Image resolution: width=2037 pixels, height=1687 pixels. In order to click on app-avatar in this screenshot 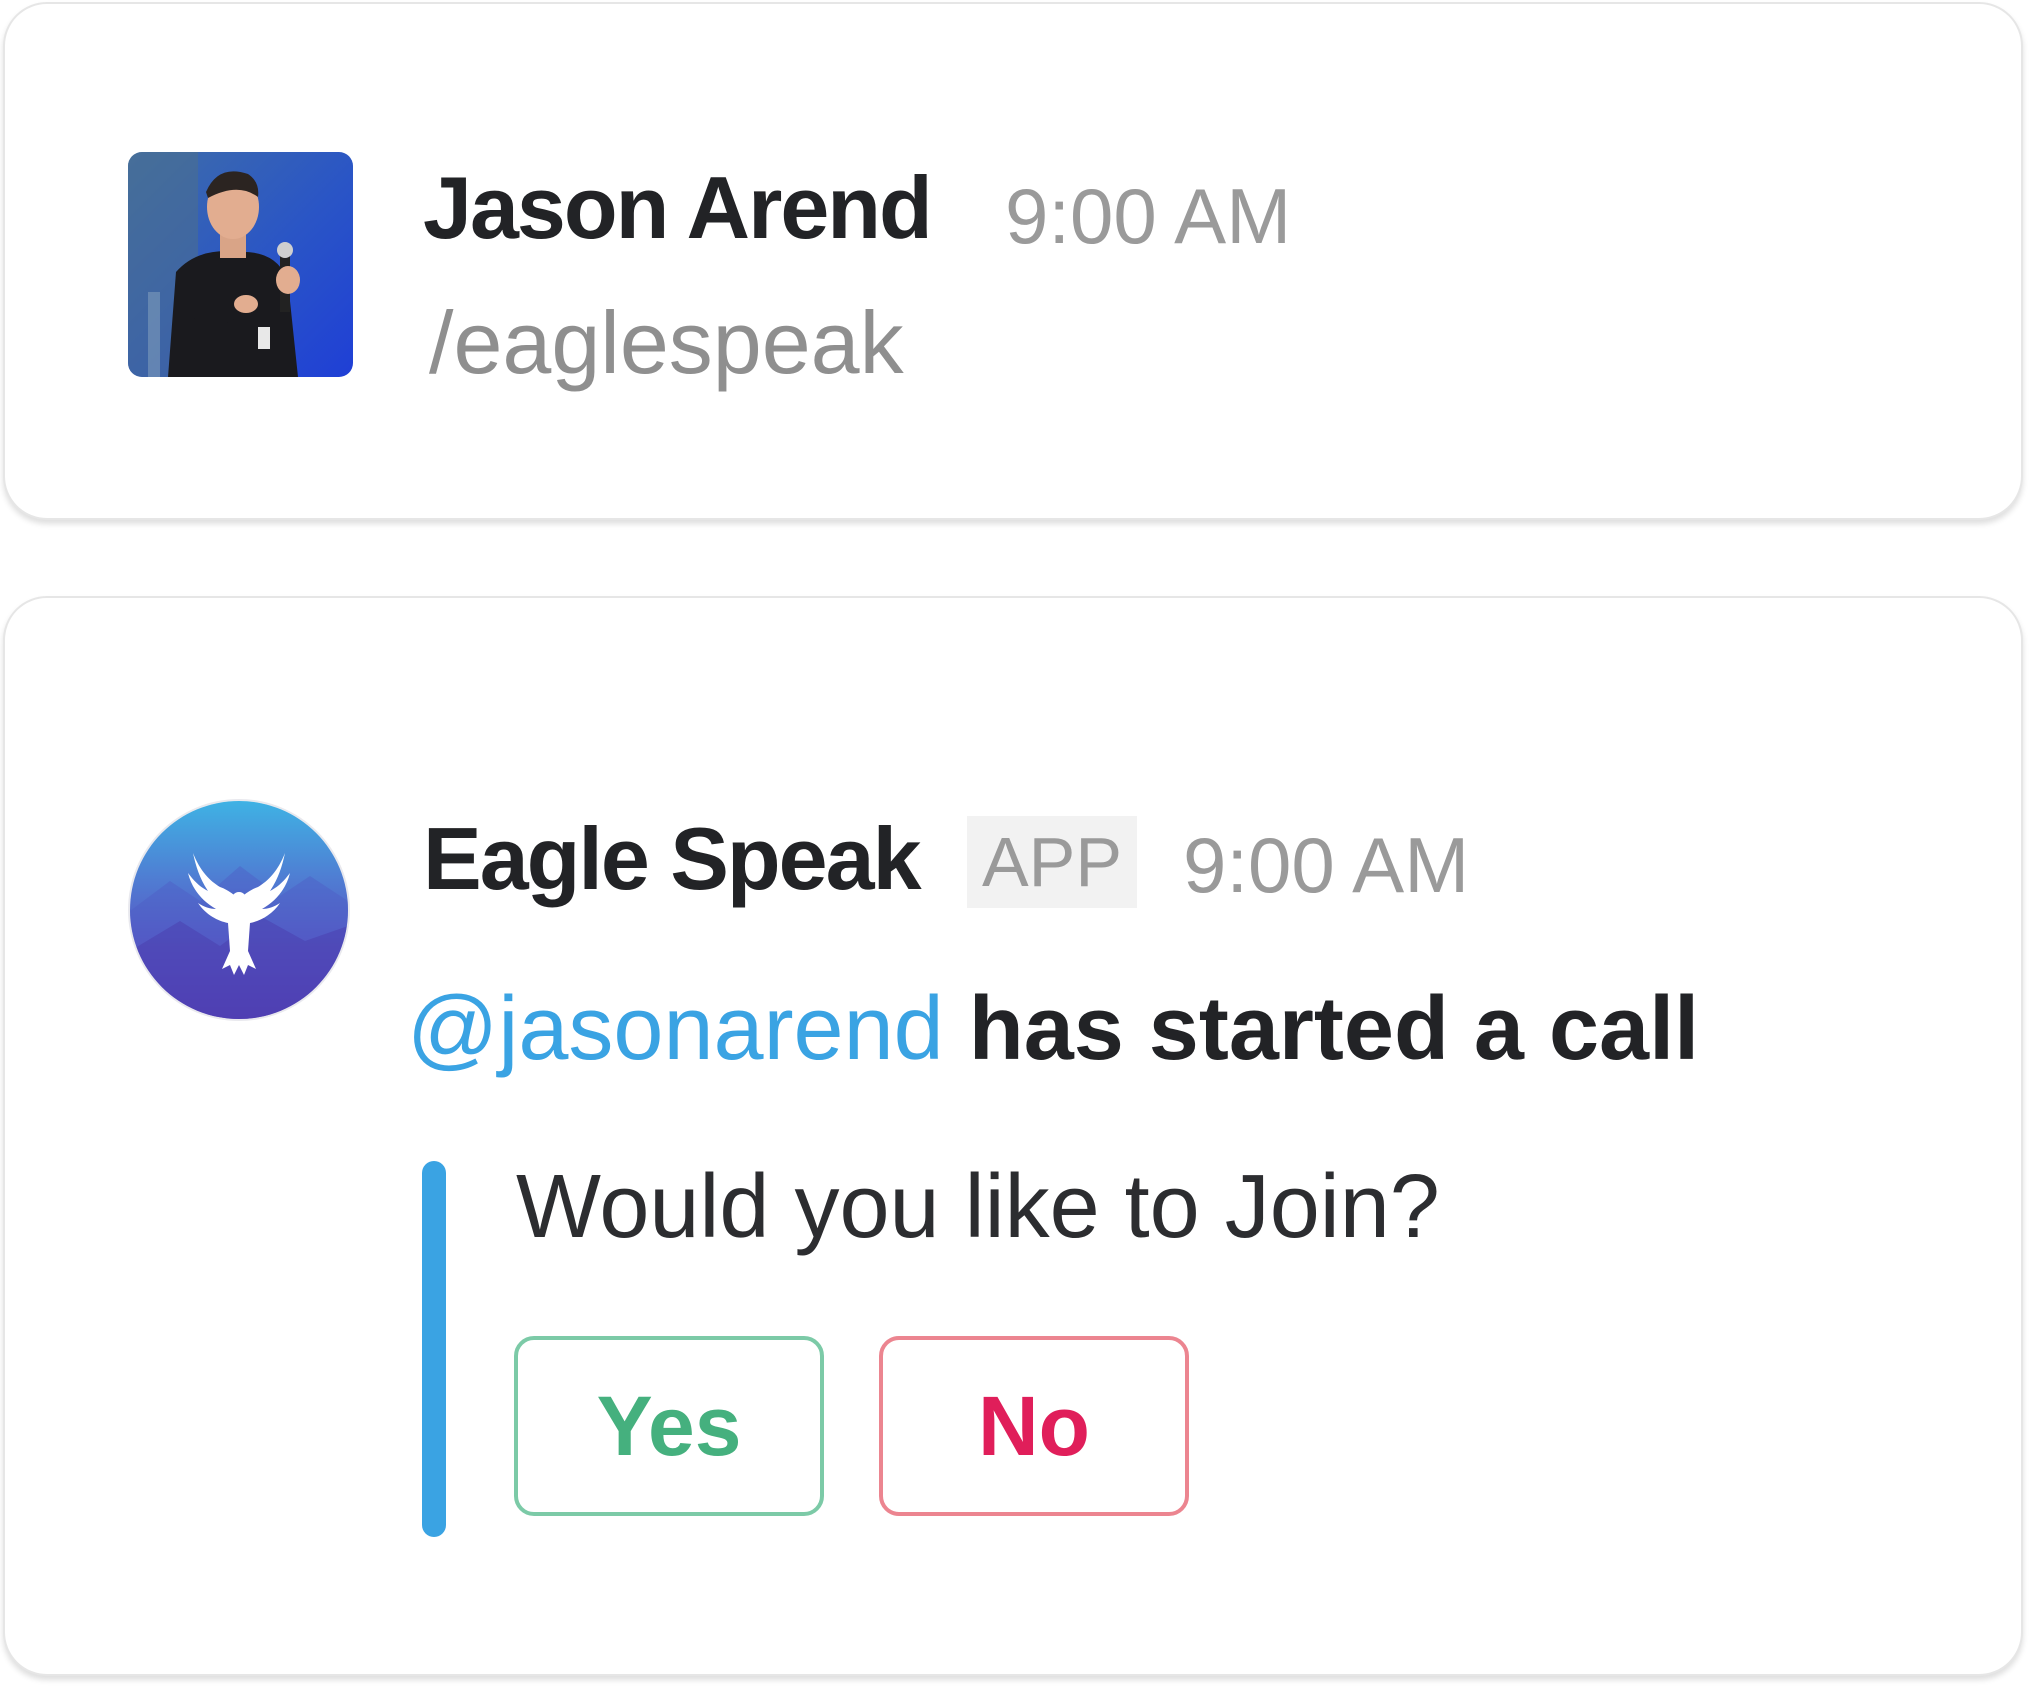, I will do `click(239, 910)`.